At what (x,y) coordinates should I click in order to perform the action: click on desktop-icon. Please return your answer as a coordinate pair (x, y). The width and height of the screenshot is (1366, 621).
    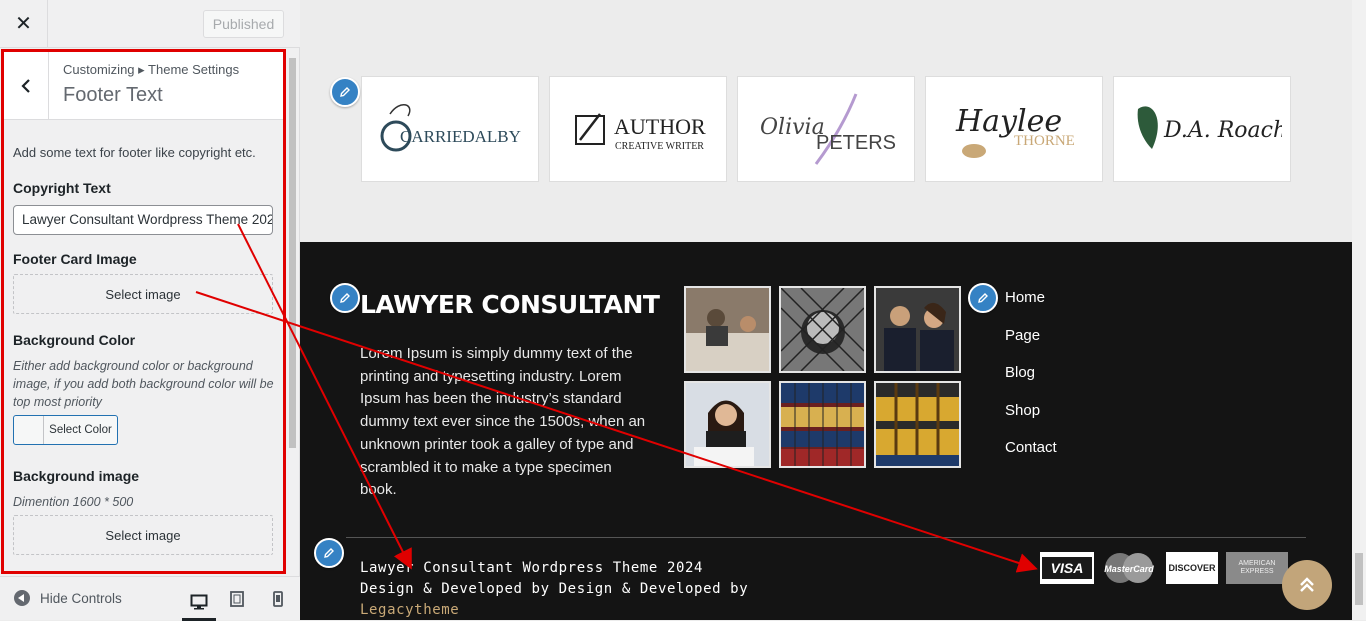
    Looking at the image, I should click on (199, 603).